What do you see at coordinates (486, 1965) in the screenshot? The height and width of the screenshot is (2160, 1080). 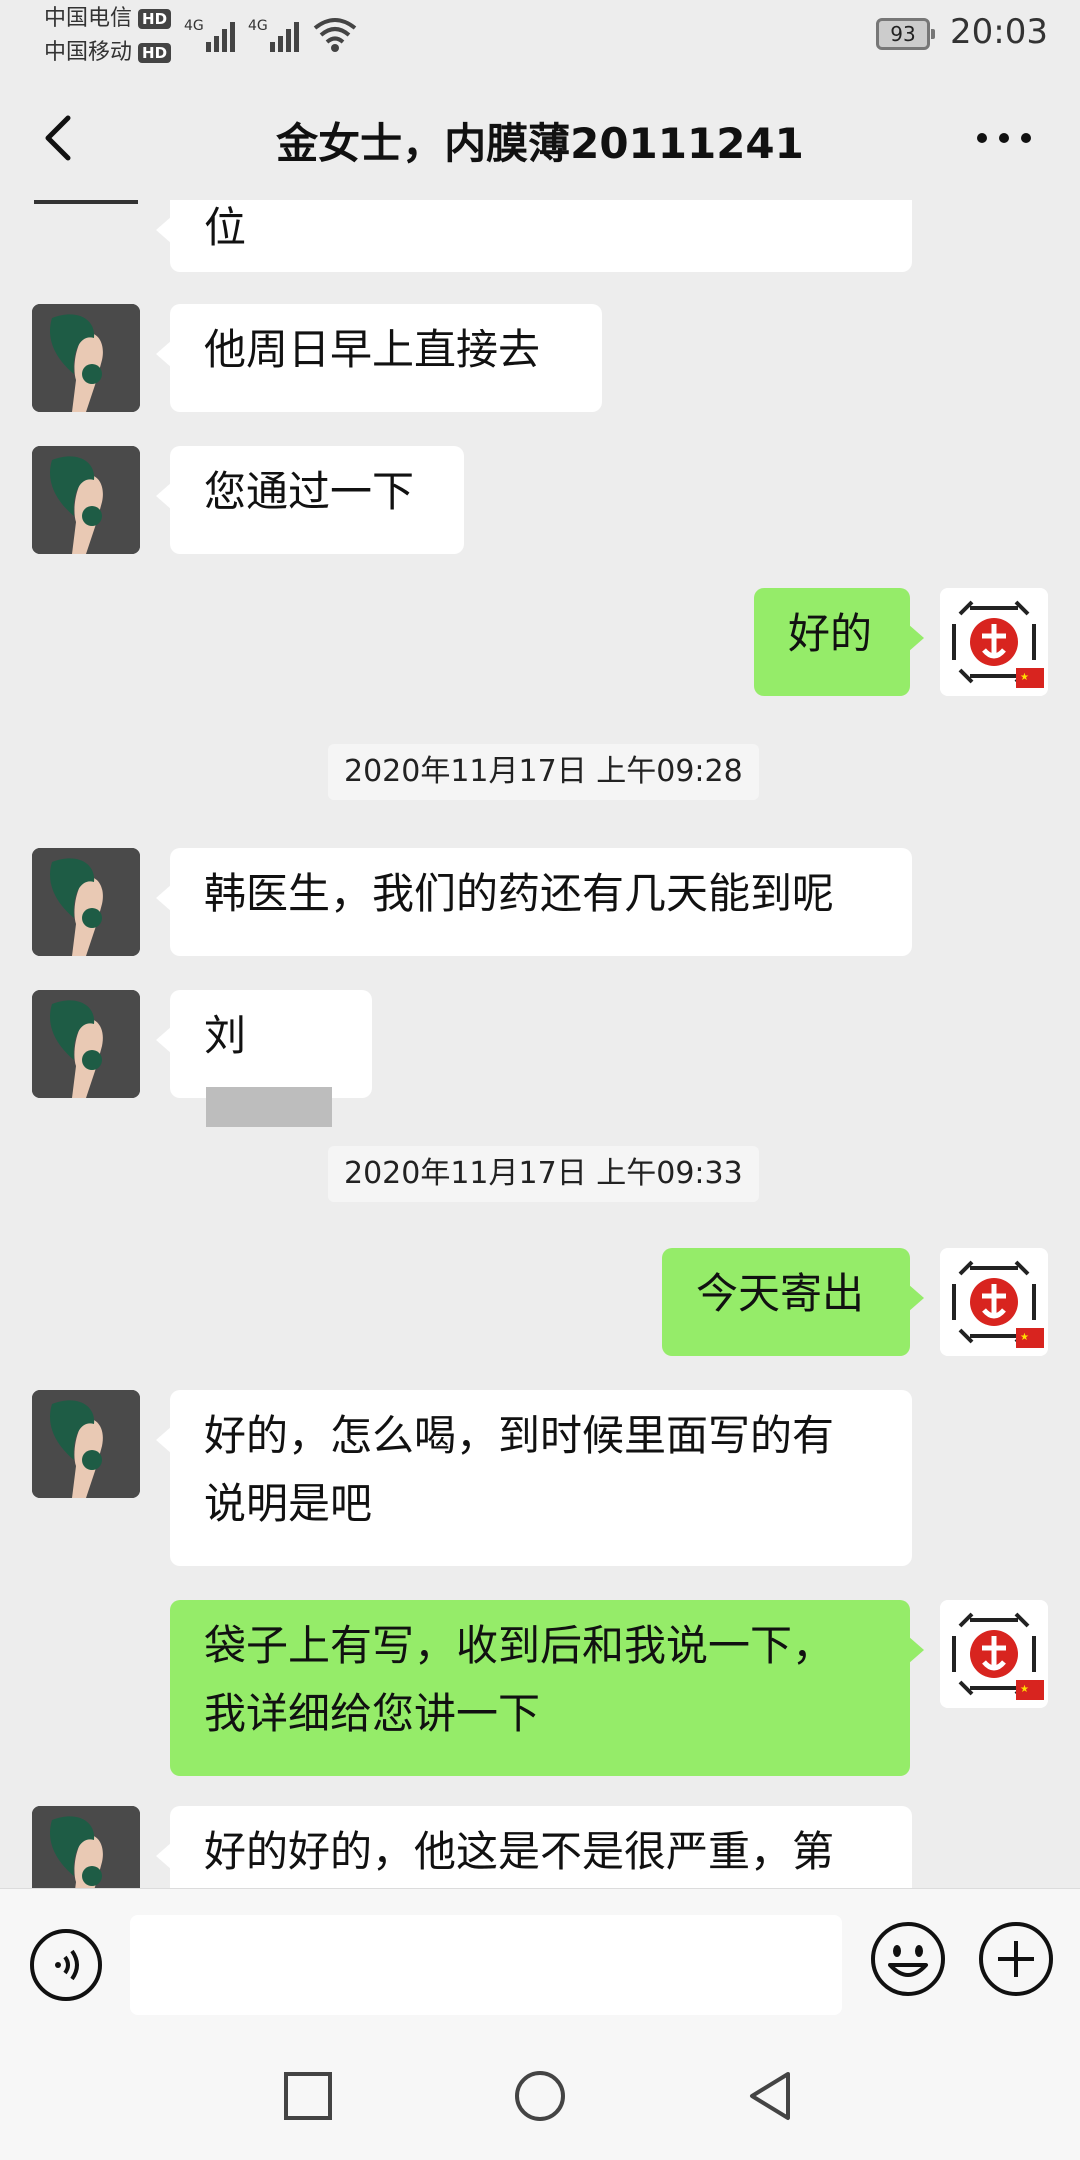 I see `message-input` at bounding box center [486, 1965].